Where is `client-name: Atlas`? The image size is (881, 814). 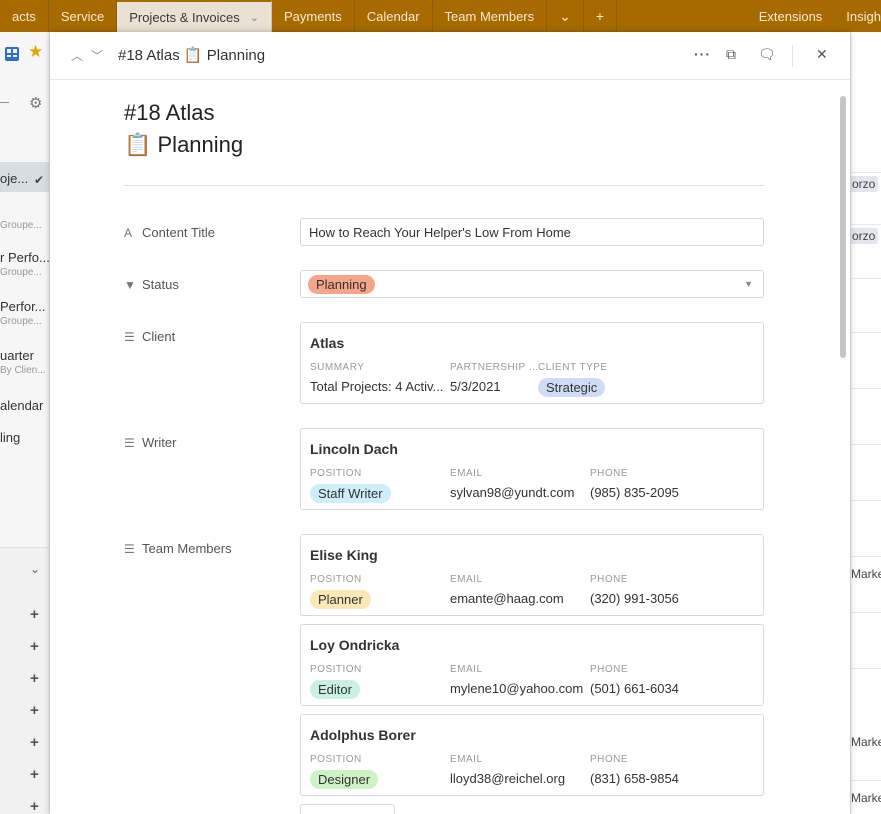 client-name: Atlas is located at coordinates (327, 343).